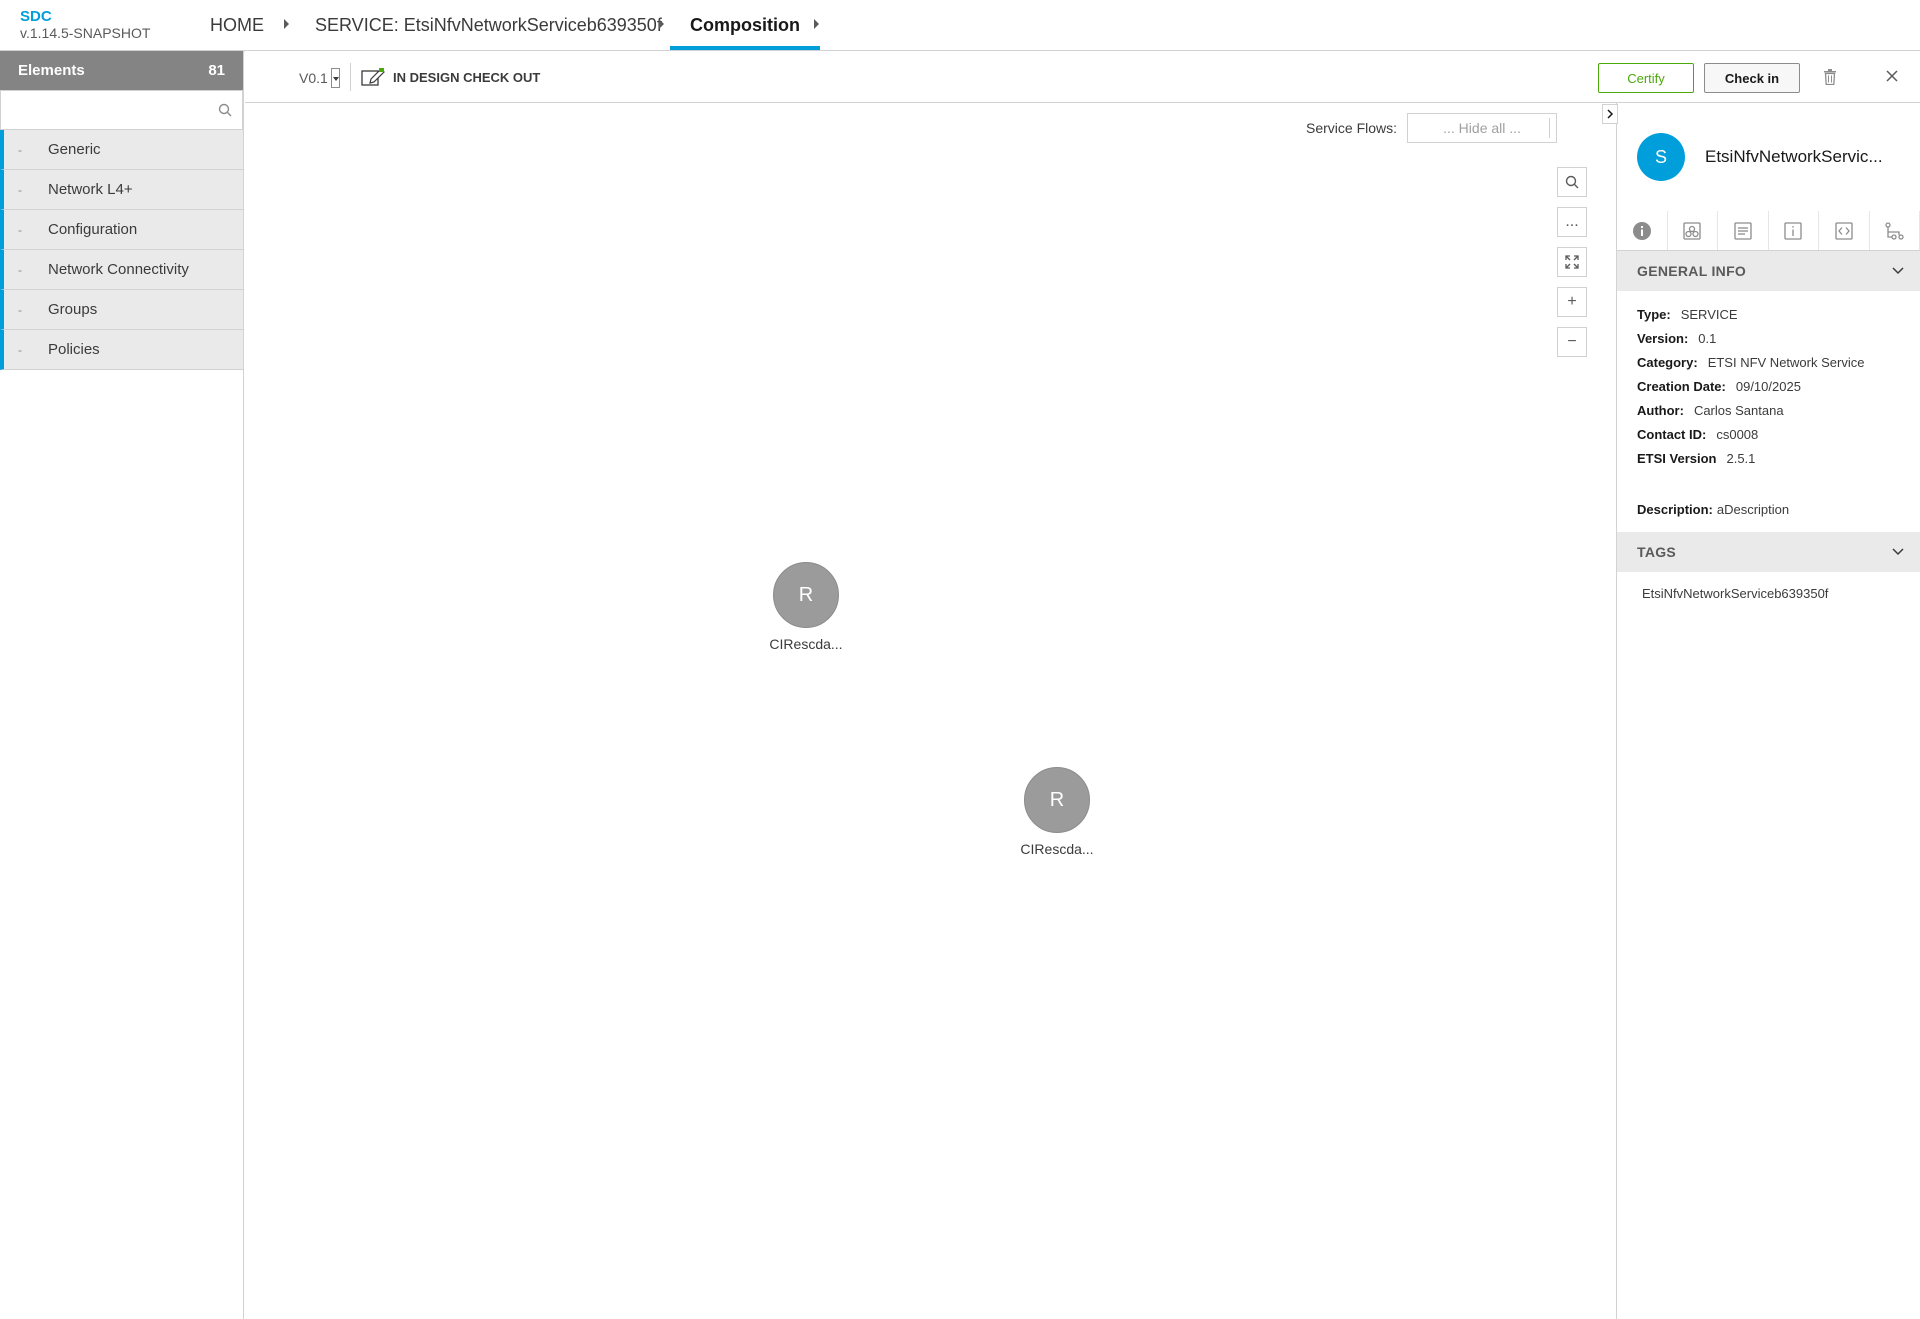 The width and height of the screenshot is (1920, 1319). I want to click on palette-group-label: Network L4+, so click(90, 189).